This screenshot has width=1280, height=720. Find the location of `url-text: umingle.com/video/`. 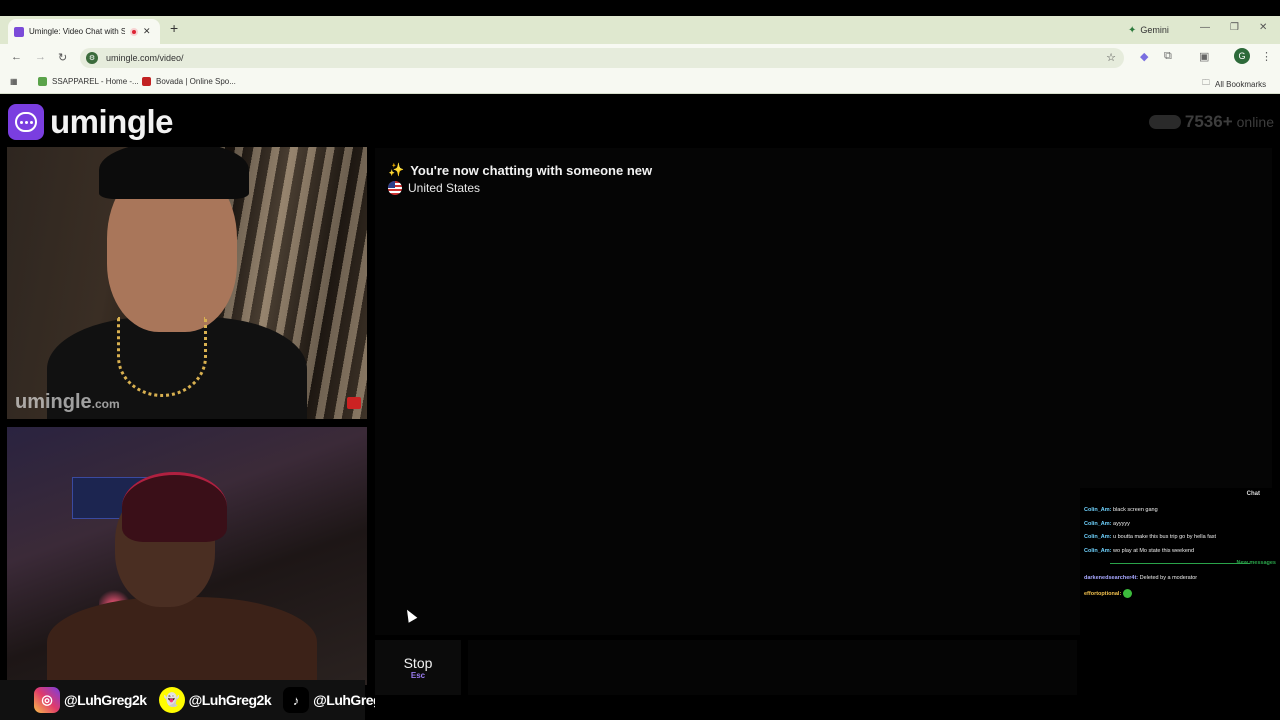

url-text: umingle.com/video/ is located at coordinates (145, 58).